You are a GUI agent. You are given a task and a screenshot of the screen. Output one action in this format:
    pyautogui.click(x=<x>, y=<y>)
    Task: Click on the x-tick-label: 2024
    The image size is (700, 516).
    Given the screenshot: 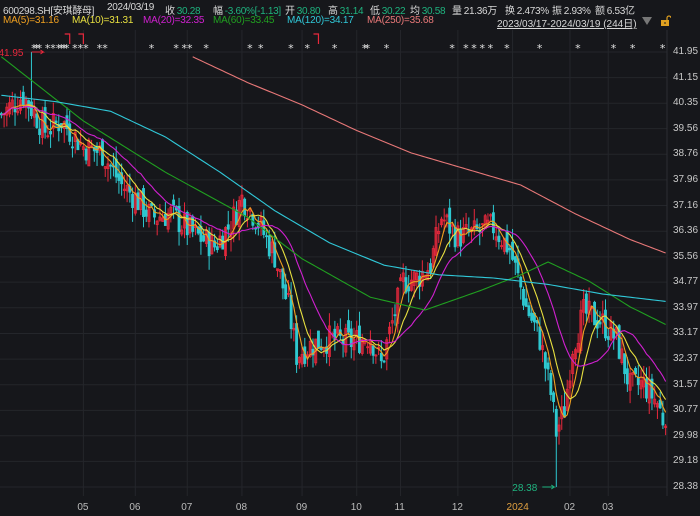 What is the action you would take?
    pyautogui.click(x=517, y=507)
    